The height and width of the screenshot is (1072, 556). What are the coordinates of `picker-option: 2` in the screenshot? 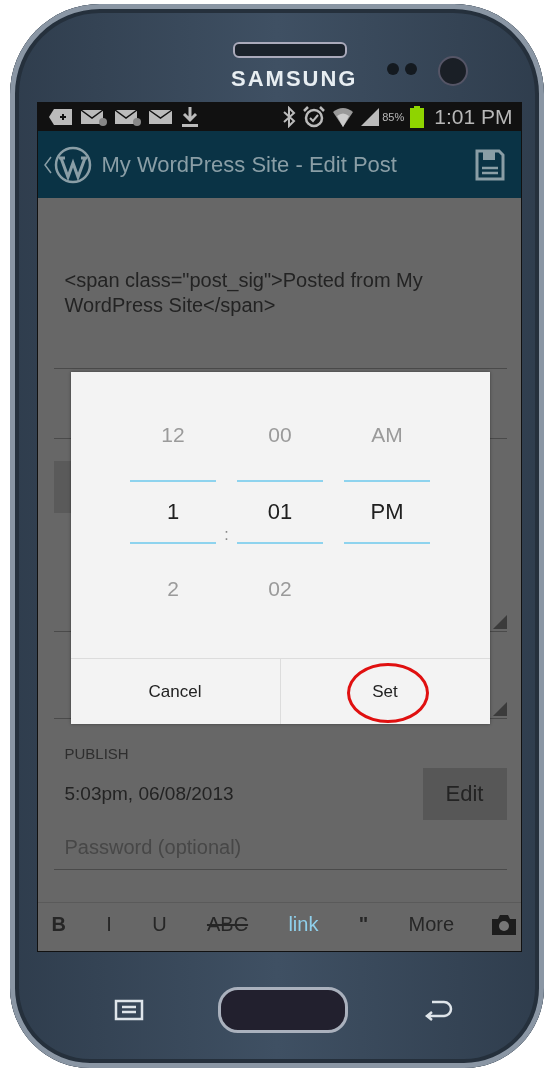 It's located at (173, 589).